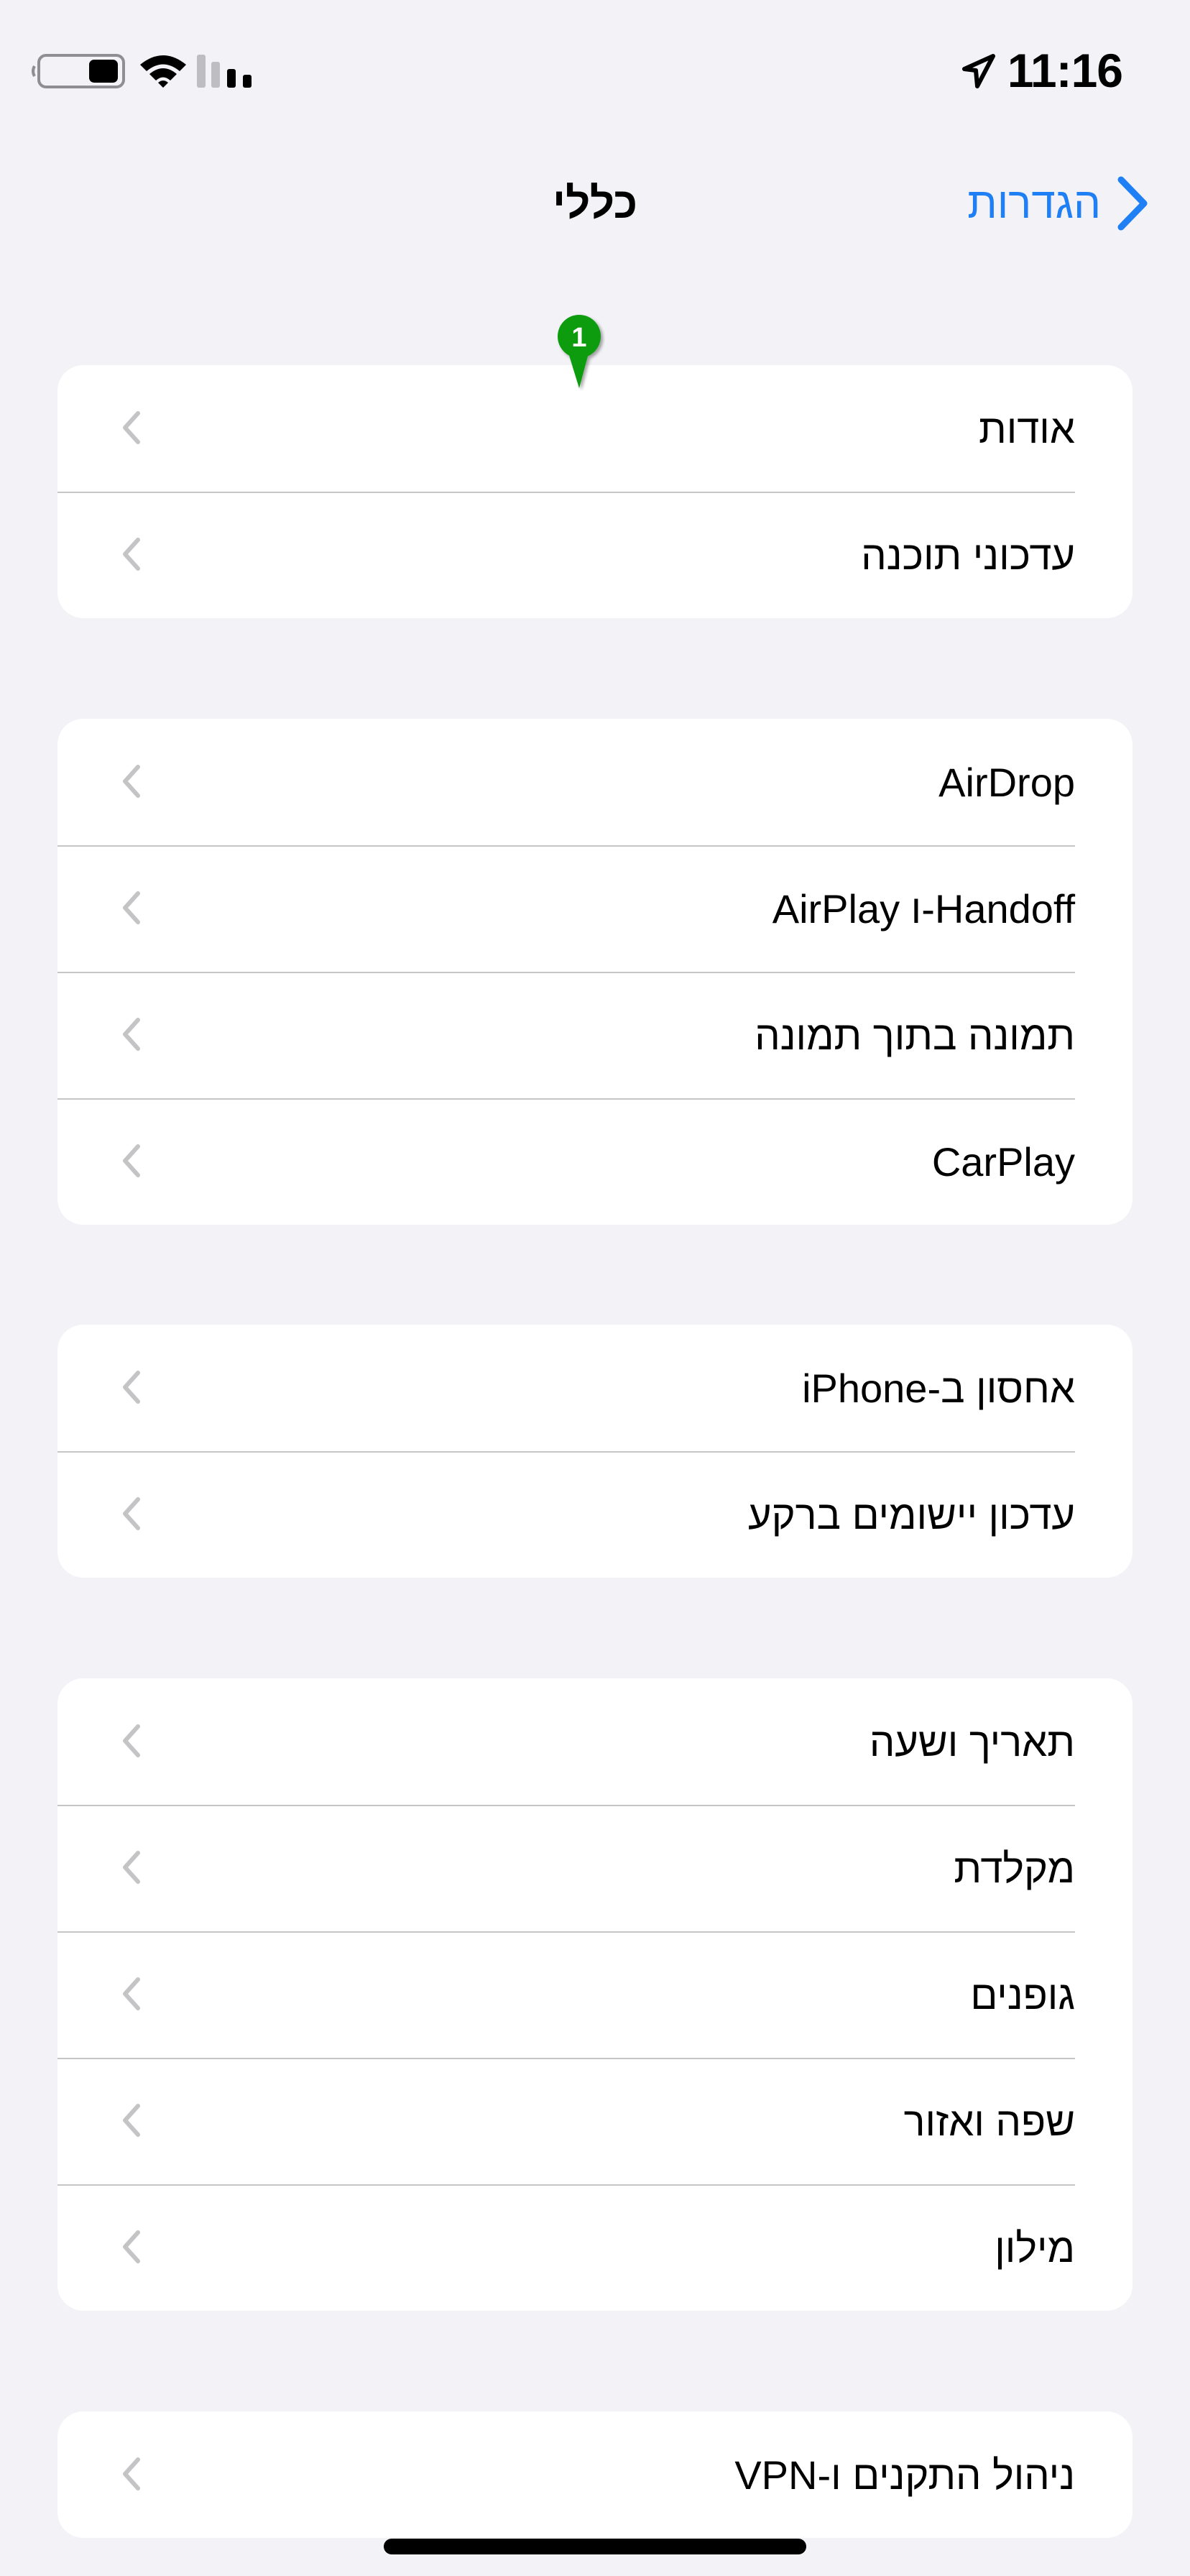 This screenshot has height=2576, width=1190. I want to click on list-item-date-time: תאריך ושעה, so click(595, 1741).